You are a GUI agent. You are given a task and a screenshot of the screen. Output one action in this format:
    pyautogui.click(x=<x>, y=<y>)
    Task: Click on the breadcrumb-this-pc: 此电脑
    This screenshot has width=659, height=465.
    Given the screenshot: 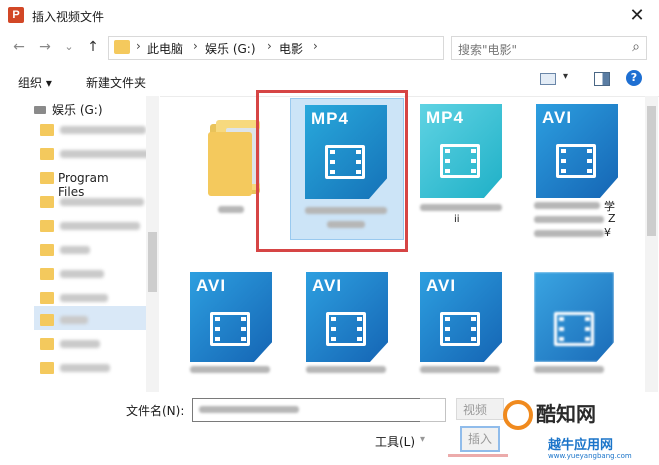 What is the action you would take?
    pyautogui.click(x=165, y=48)
    